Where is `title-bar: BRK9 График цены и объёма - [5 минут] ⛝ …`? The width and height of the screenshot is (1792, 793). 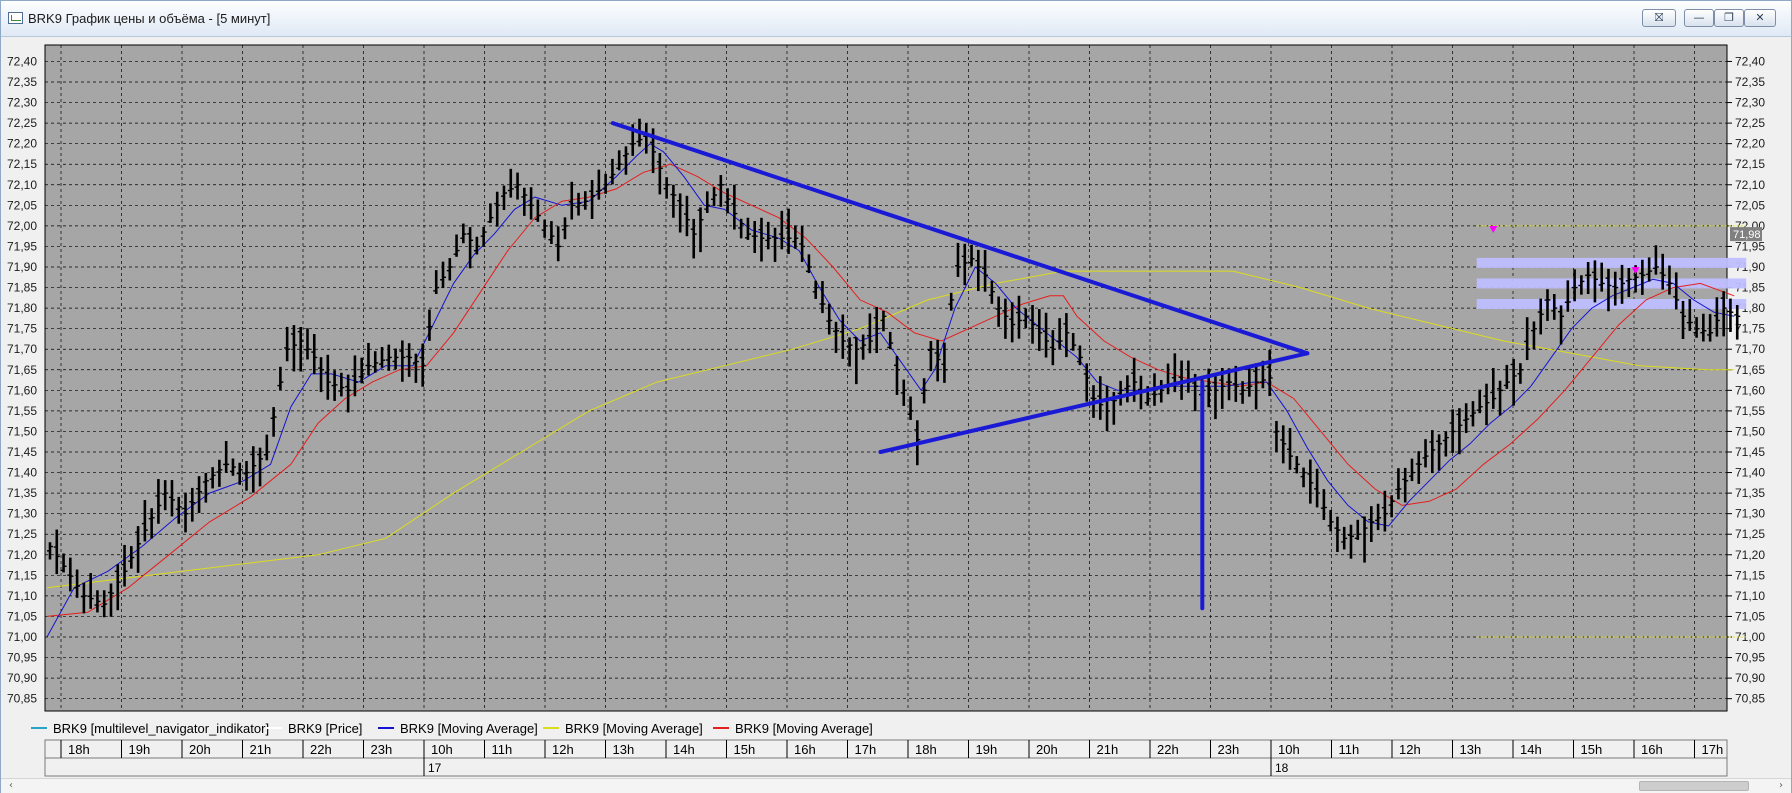
title-bar: BRK9 График цены и объёма - [5 минут] ⛝ … is located at coordinates (896, 19).